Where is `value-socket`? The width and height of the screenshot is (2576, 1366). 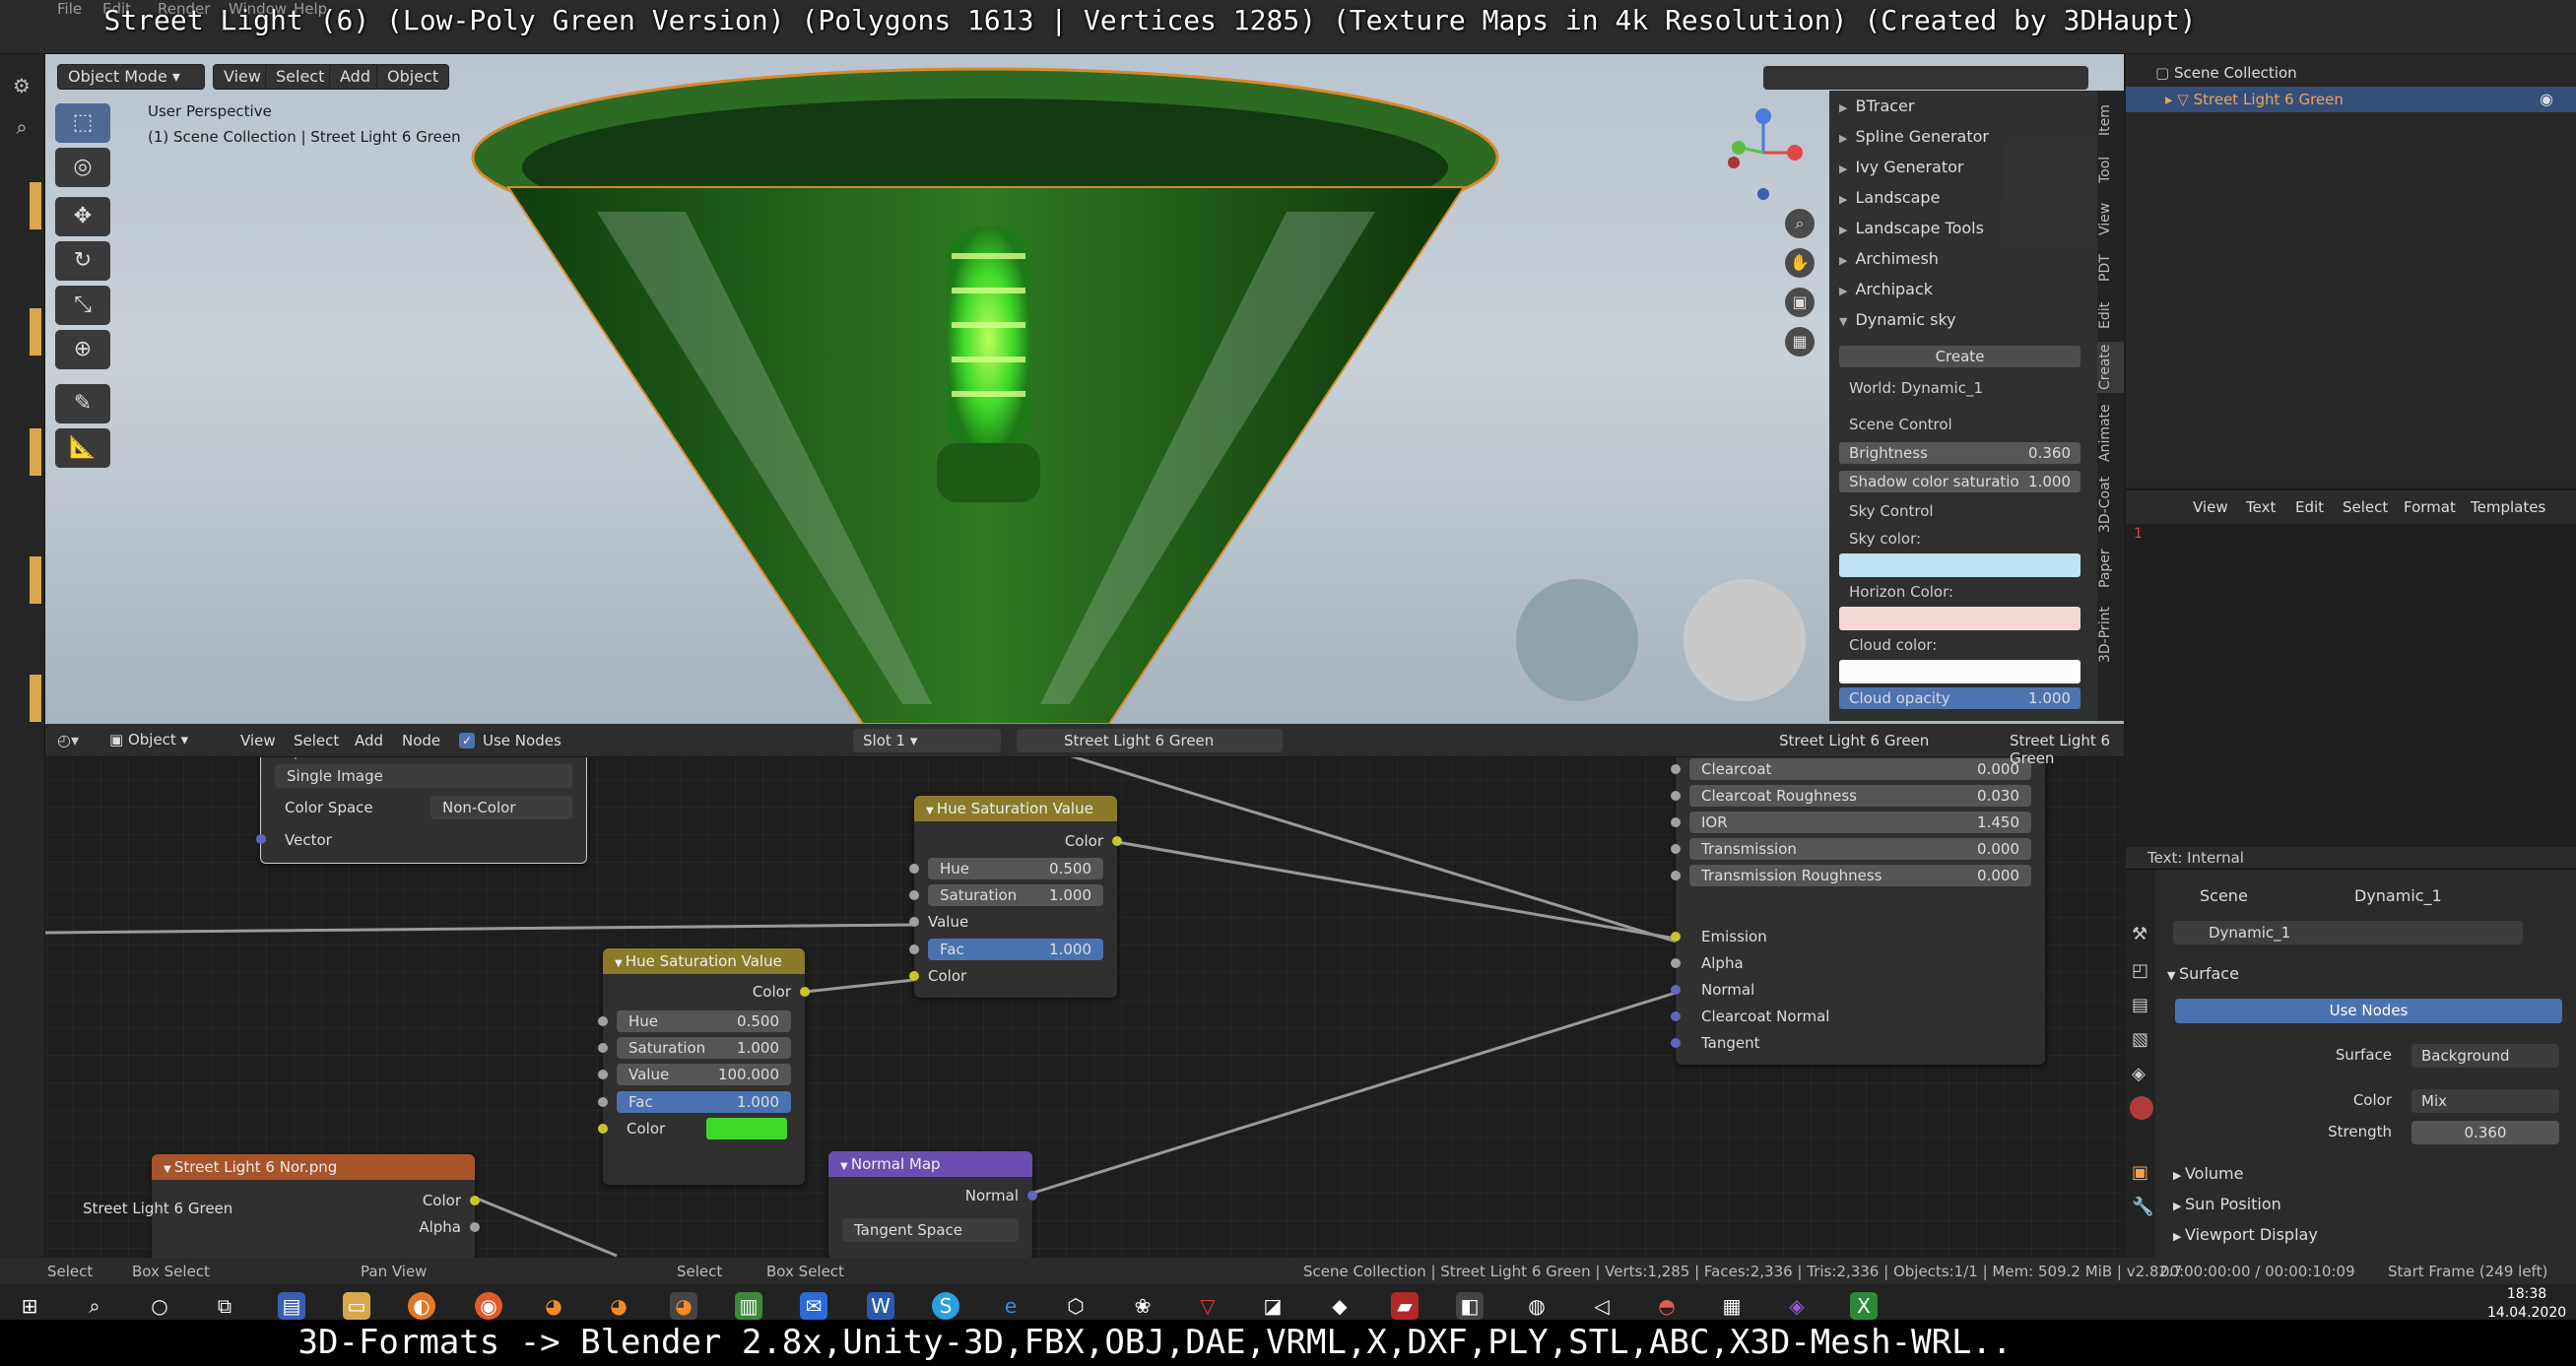 value-socket is located at coordinates (914, 922).